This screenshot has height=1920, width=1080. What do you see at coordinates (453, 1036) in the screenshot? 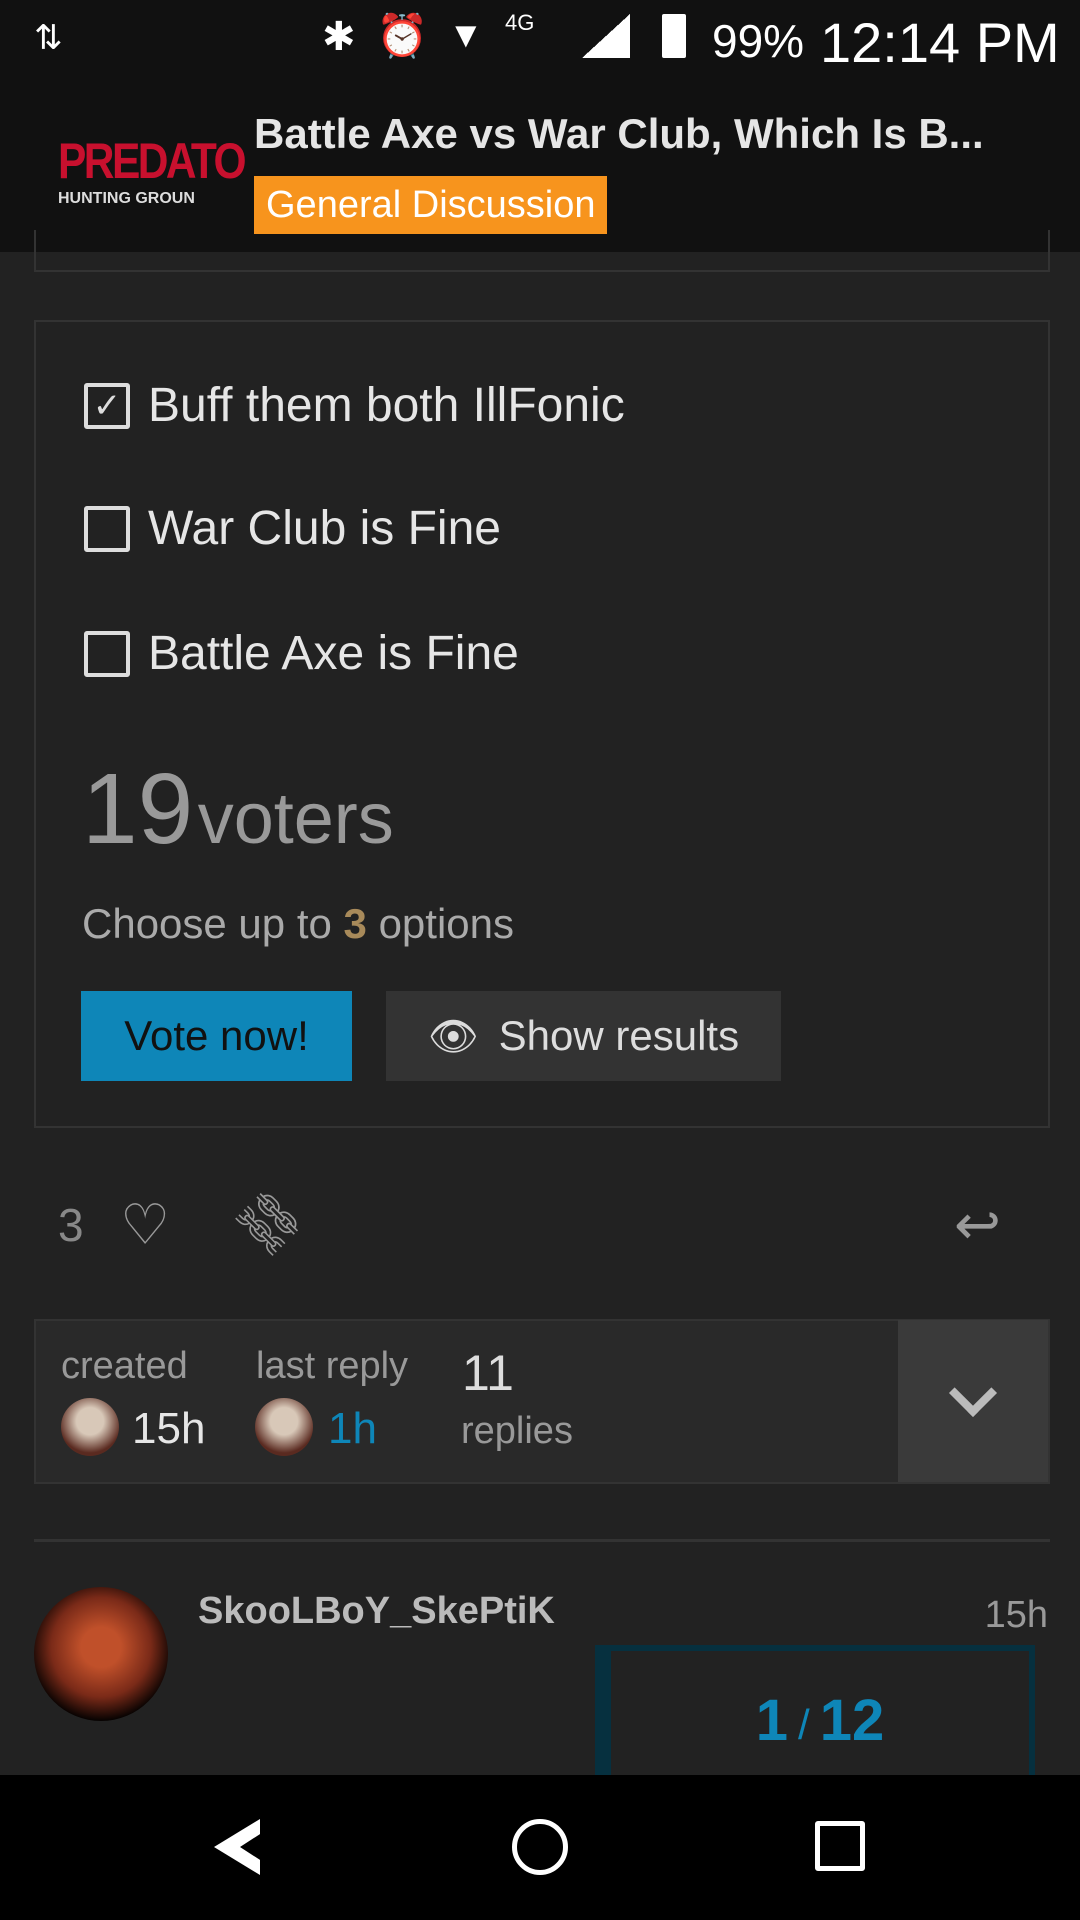
I see `eye-icon: 👁` at bounding box center [453, 1036].